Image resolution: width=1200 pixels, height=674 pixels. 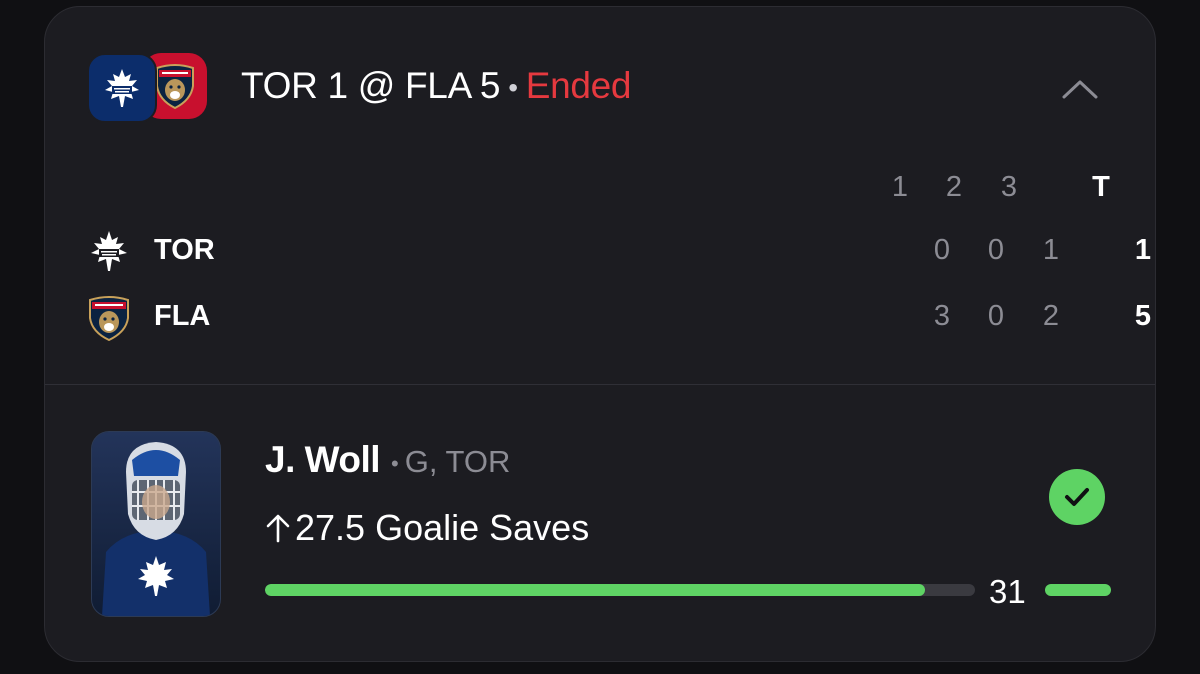 I want to click on player-meta: • G, TOR, so click(x=450, y=462).